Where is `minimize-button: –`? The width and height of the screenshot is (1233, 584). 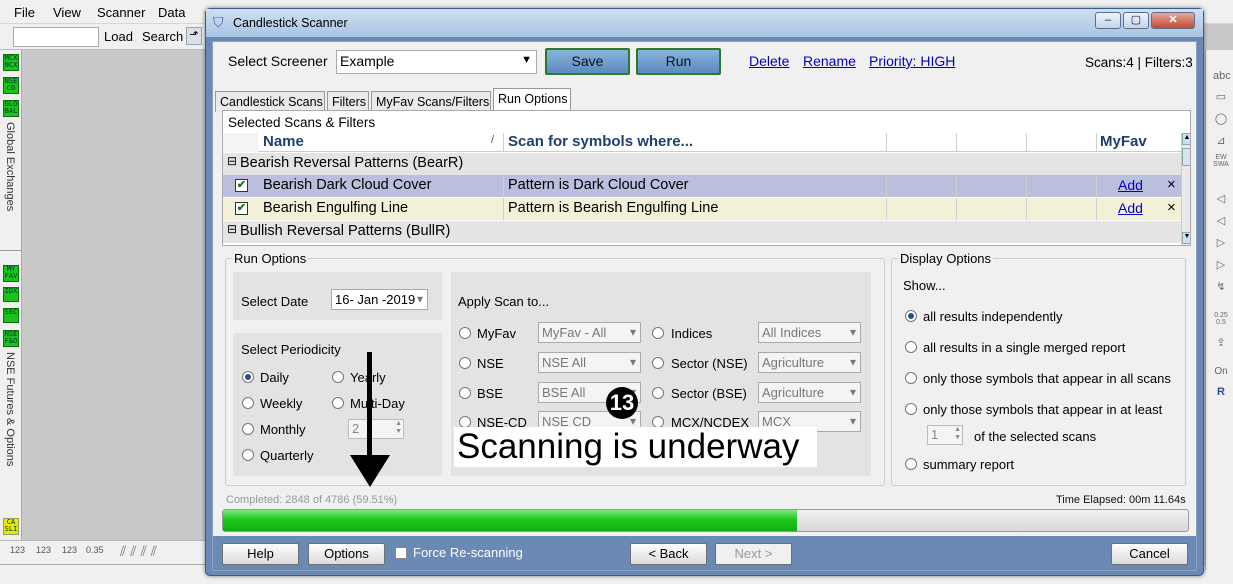 minimize-button: – is located at coordinates (1108, 20).